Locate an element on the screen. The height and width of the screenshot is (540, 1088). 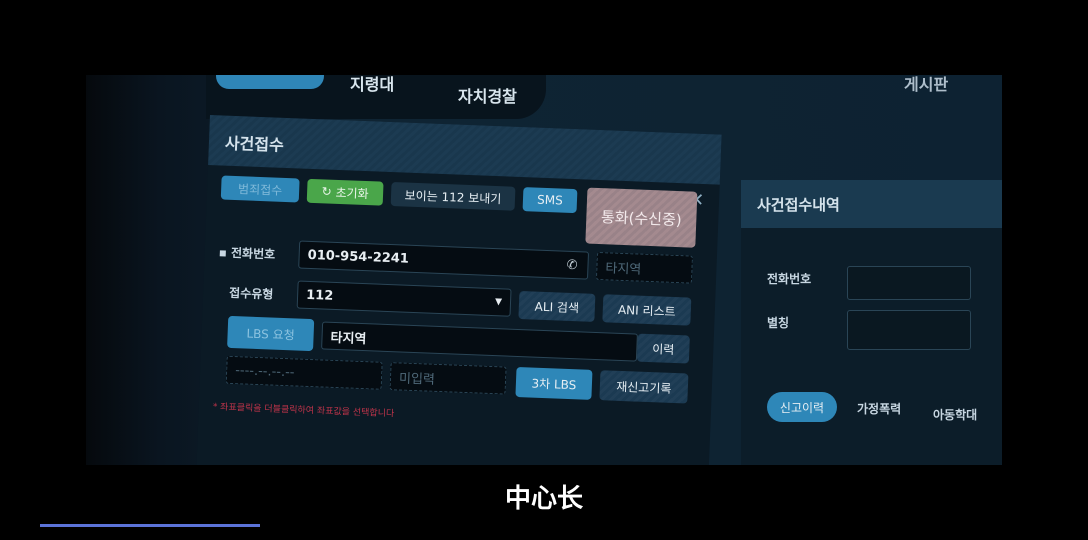
sms-button: SMS is located at coordinates (550, 200).